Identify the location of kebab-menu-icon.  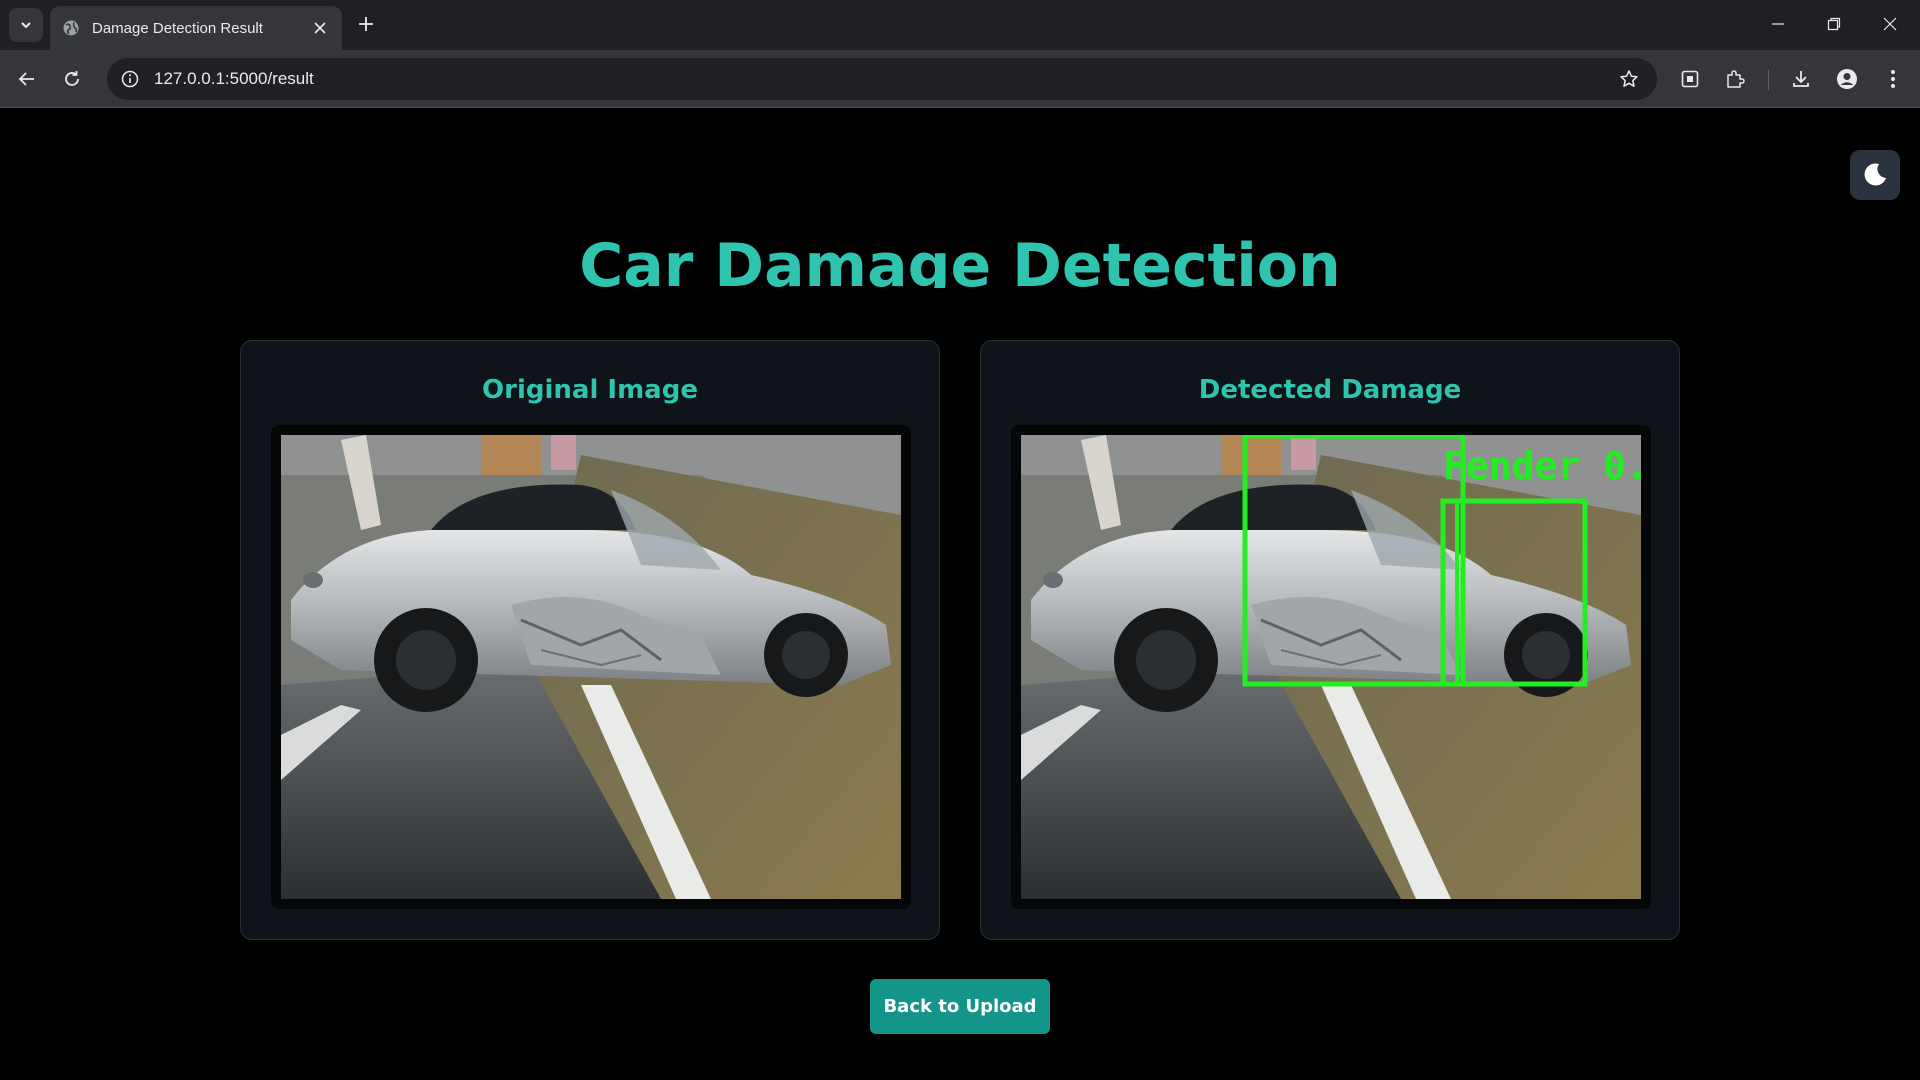
(1893, 79).